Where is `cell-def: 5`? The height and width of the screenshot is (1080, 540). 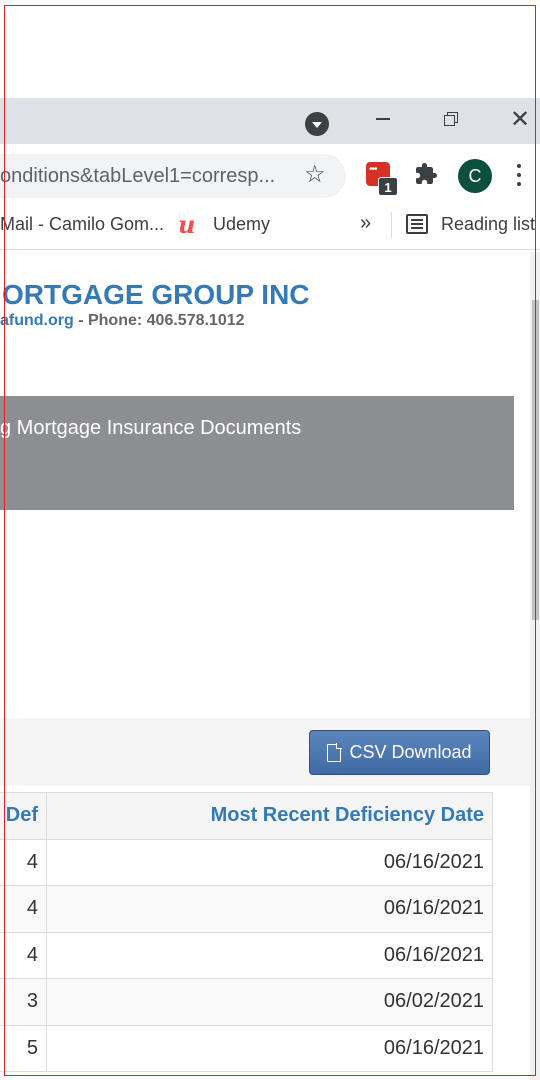
cell-def: 5 is located at coordinates (23, 1048).